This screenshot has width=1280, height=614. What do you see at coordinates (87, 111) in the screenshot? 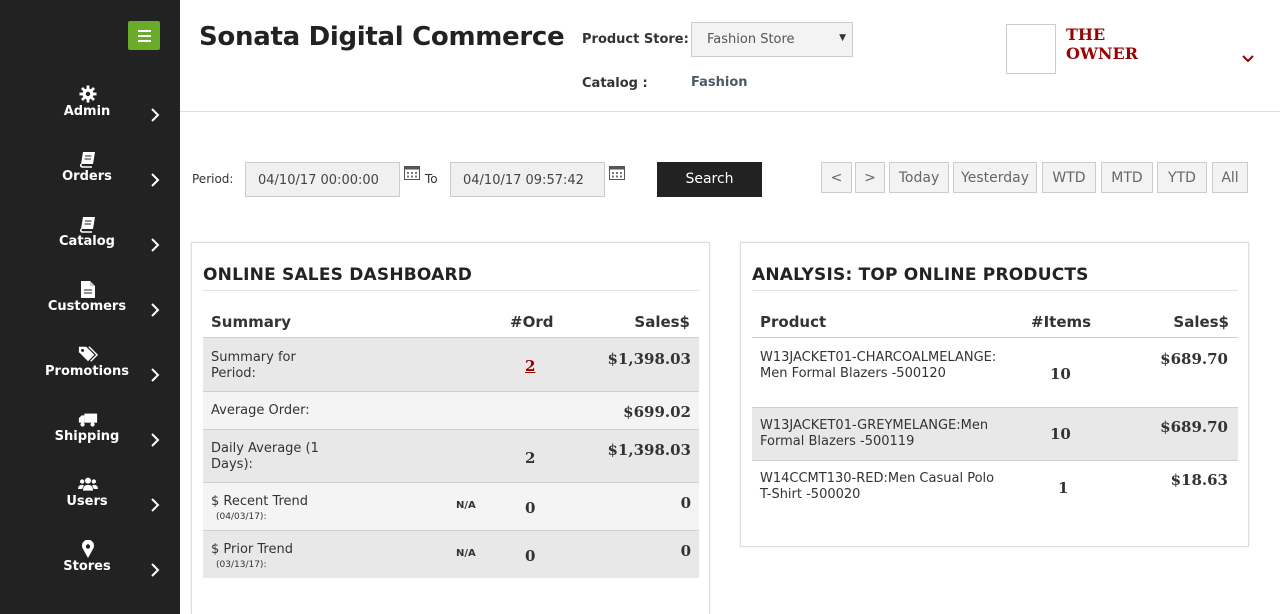
I see `sidebar-item-label: Admin` at bounding box center [87, 111].